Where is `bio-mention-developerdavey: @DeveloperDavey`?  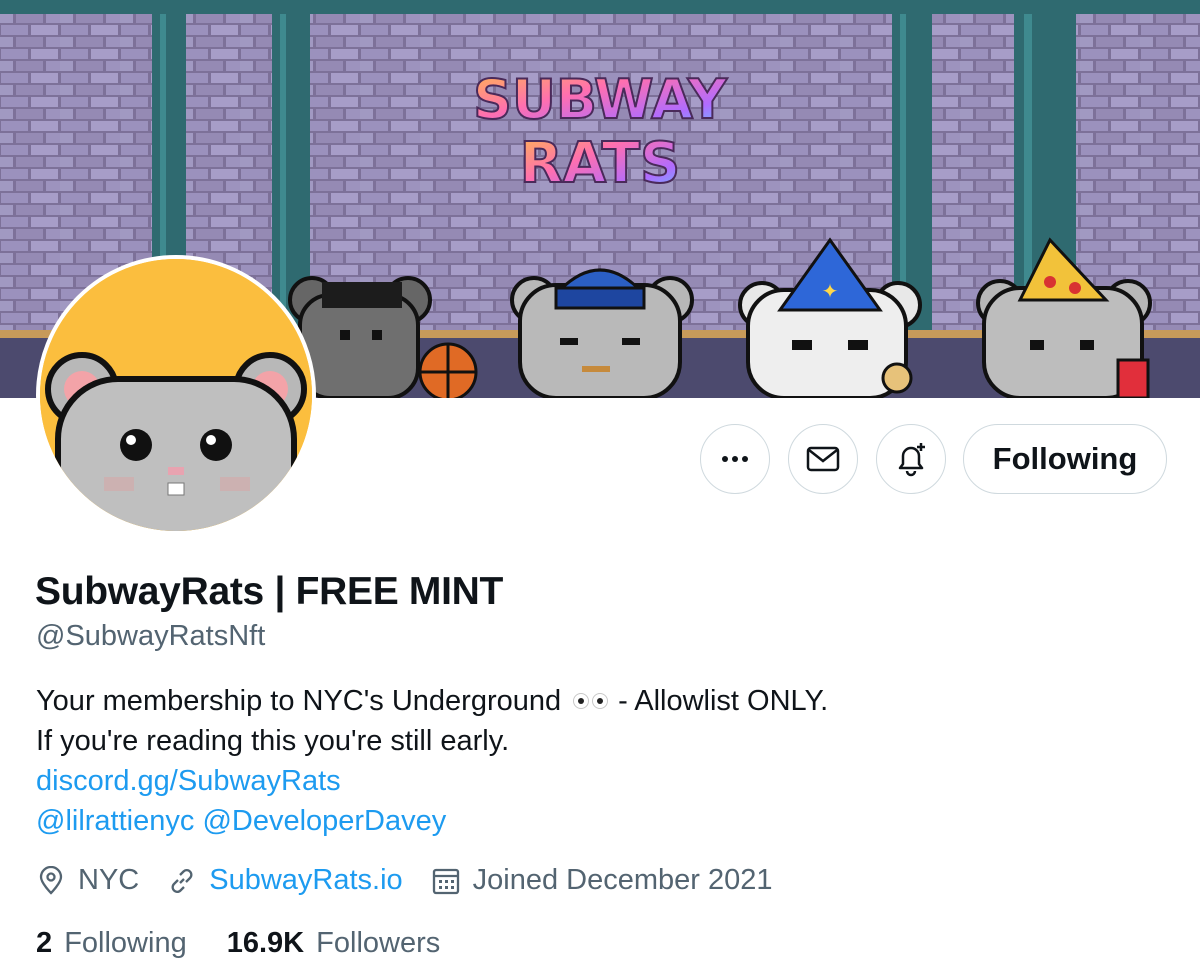
bio-mention-developerdavey: @DeveloperDavey is located at coordinates (324, 821).